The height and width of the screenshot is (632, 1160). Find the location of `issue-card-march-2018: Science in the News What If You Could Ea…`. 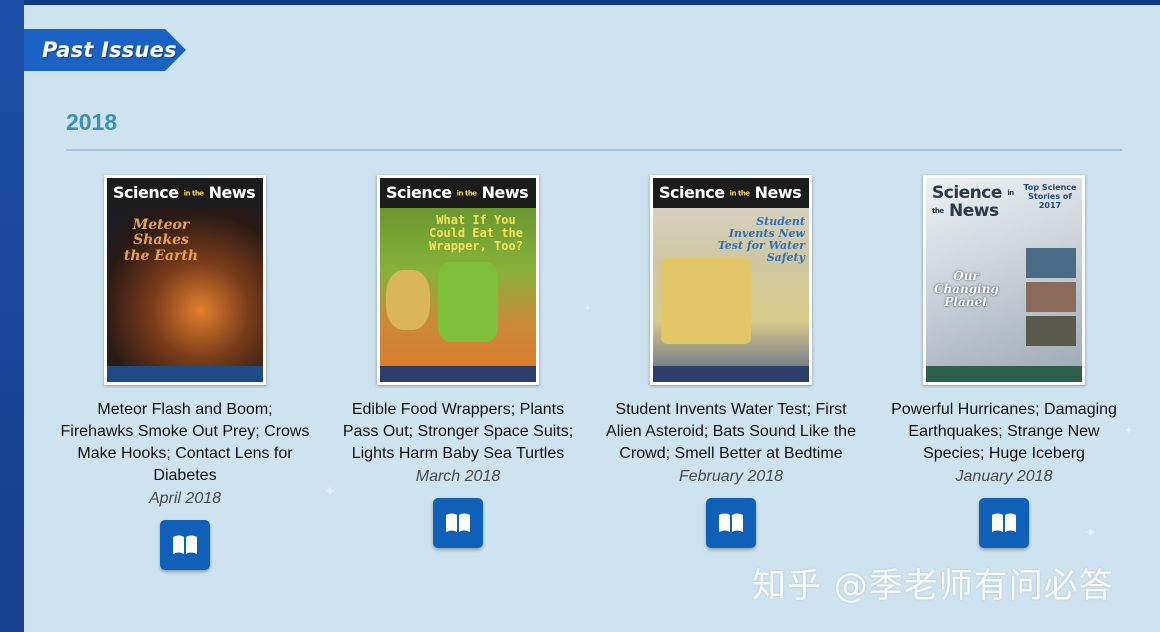

issue-card-march-2018: Science in the News What If You Could Ea… is located at coordinates (458, 361).